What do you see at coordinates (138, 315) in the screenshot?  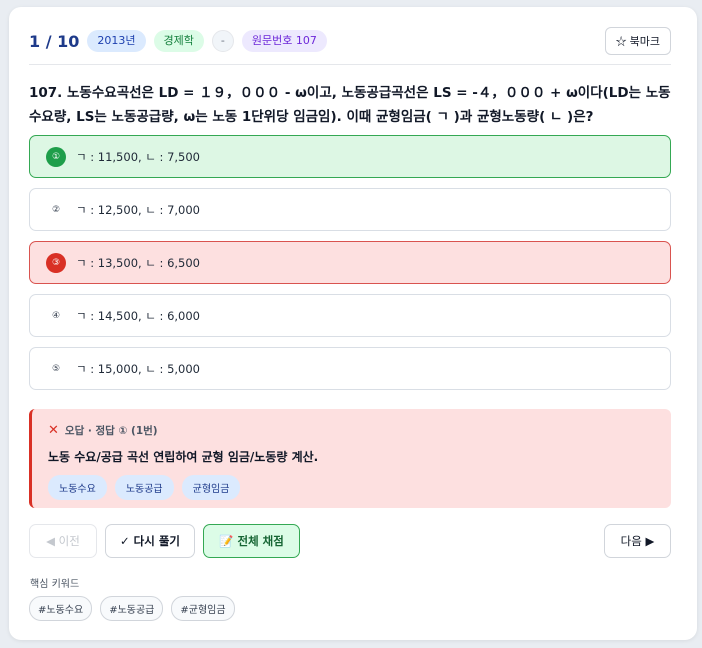 I see `option-text-4: ㄱ : 14,500, ㄴ : 6,000` at bounding box center [138, 315].